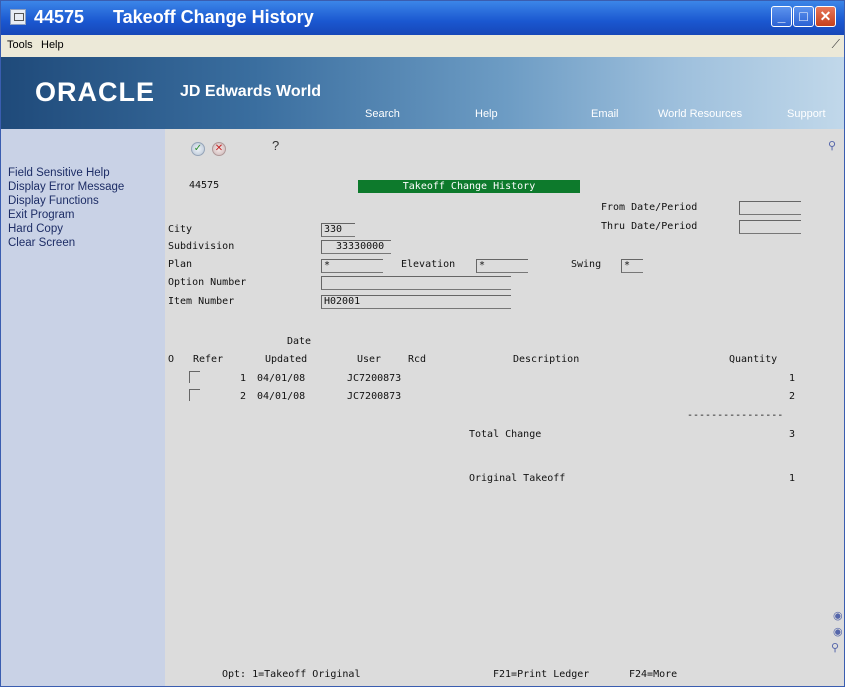 The height and width of the screenshot is (687, 845). Describe the element at coordinates (41, 243) in the screenshot. I see `left-item-clear-screen: Clear Screen` at that location.